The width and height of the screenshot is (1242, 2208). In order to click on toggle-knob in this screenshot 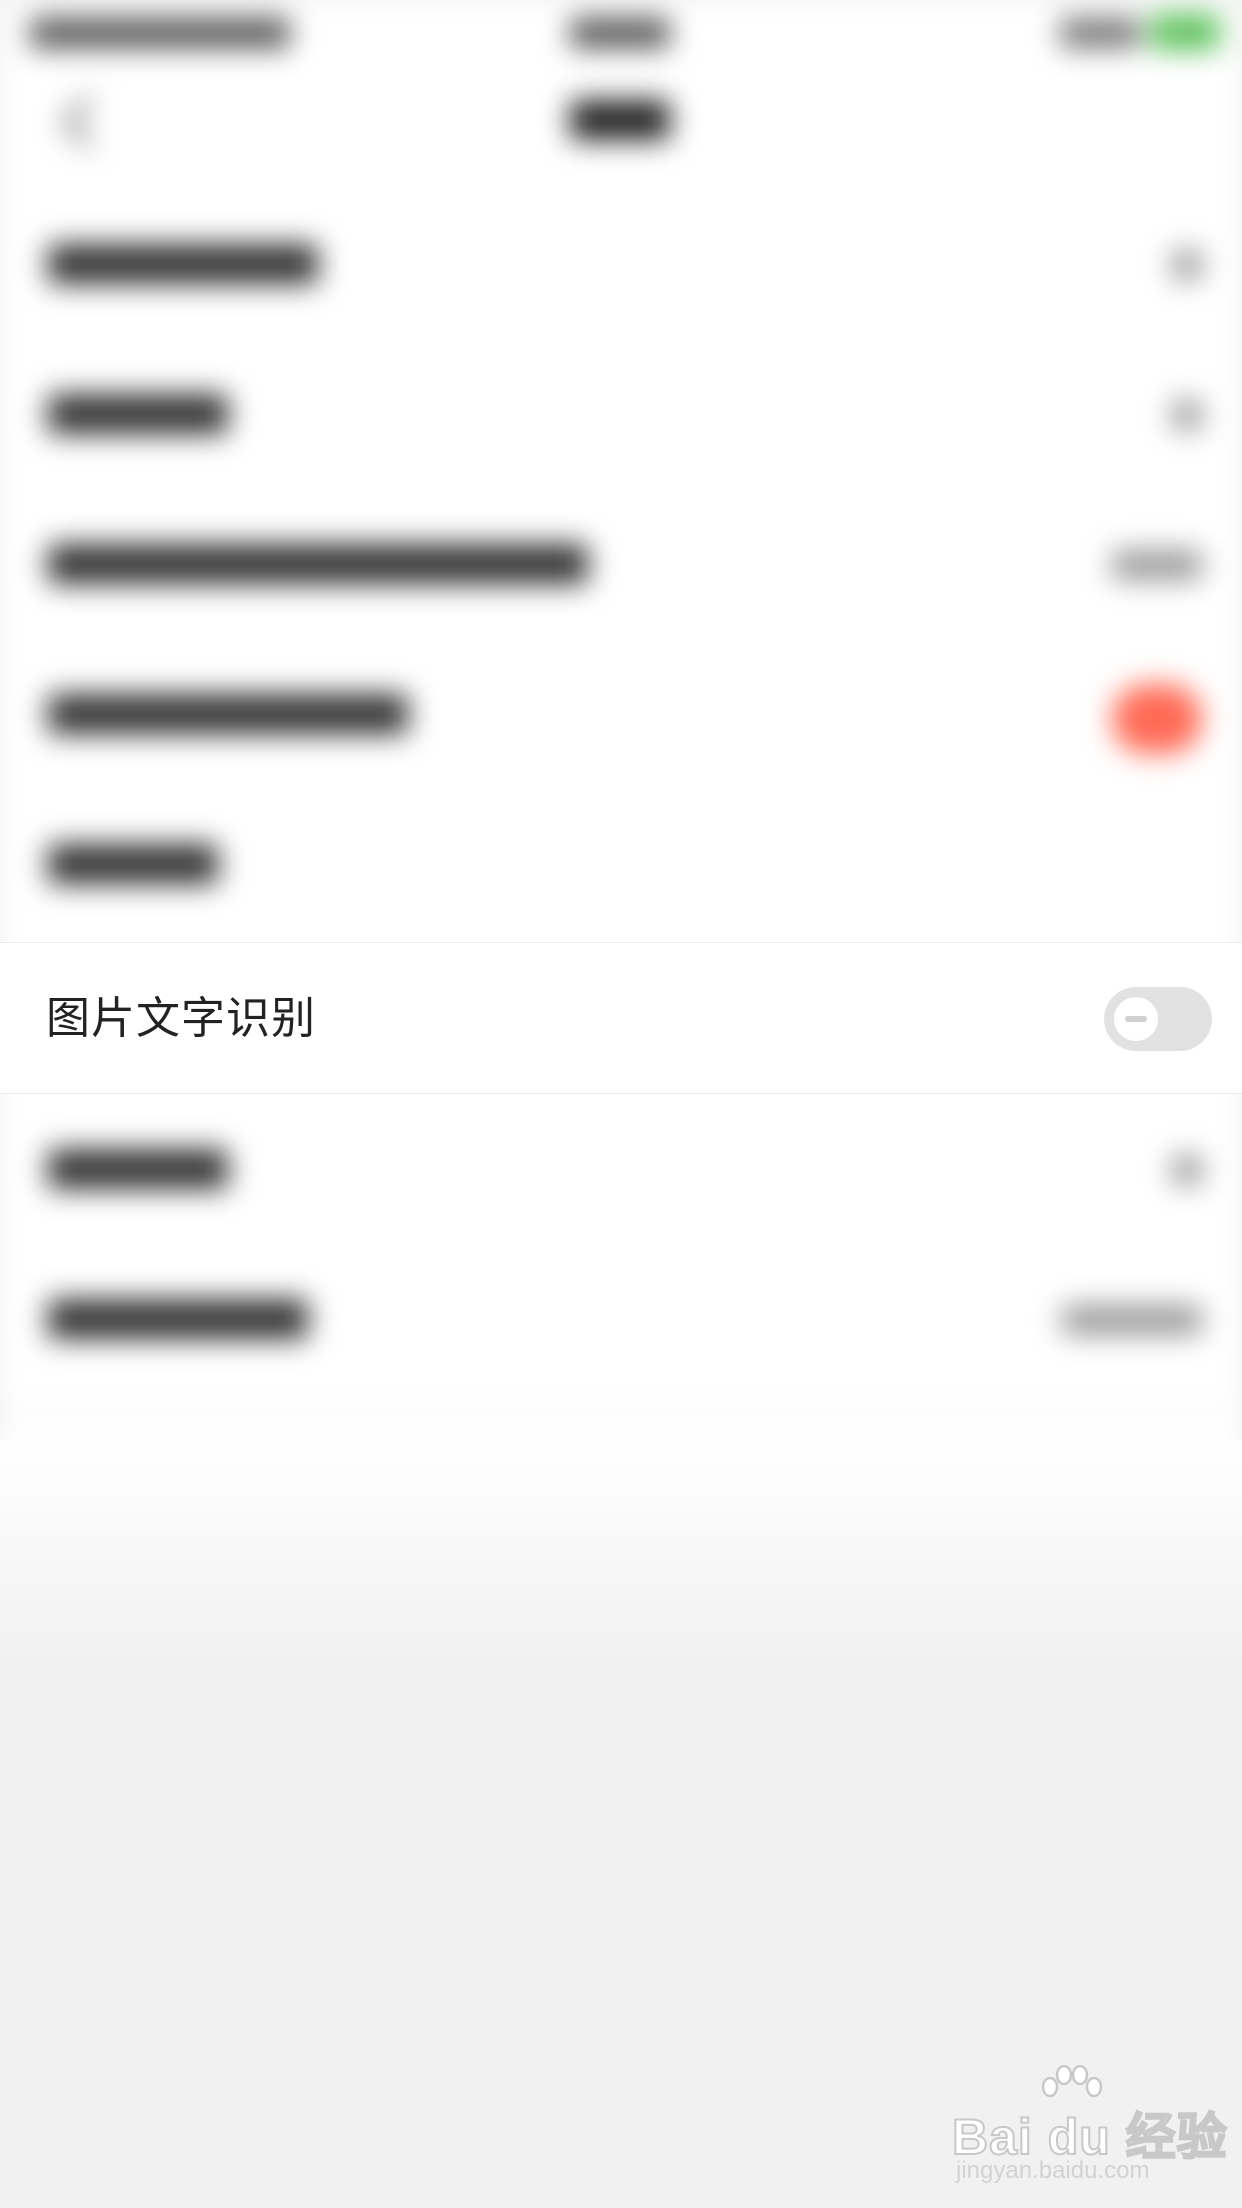, I will do `click(1136, 1019)`.